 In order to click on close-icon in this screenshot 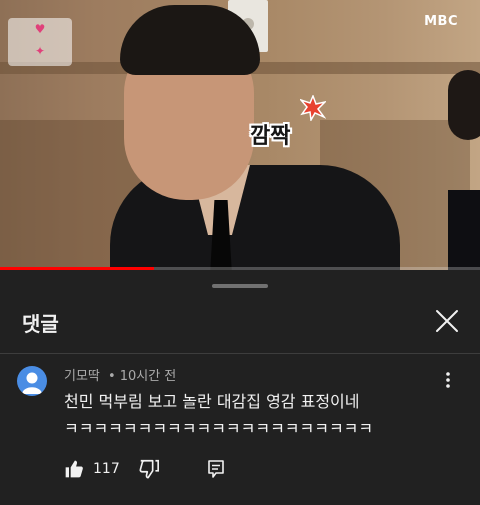, I will do `click(447, 321)`.